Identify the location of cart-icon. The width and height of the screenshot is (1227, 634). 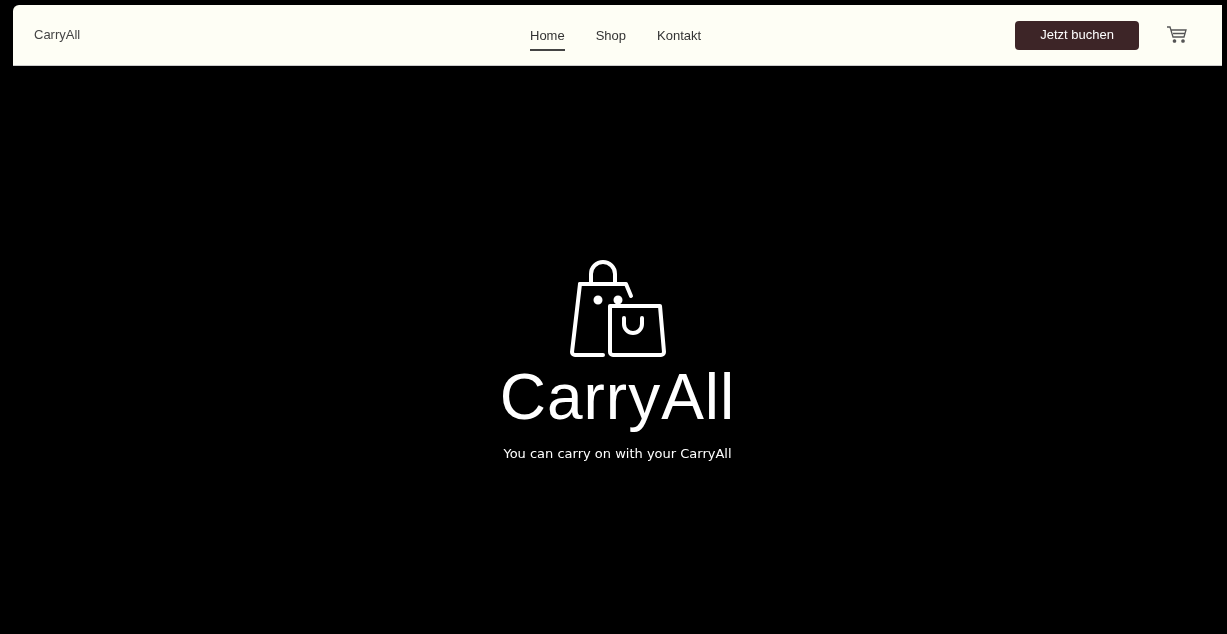
(1177, 35).